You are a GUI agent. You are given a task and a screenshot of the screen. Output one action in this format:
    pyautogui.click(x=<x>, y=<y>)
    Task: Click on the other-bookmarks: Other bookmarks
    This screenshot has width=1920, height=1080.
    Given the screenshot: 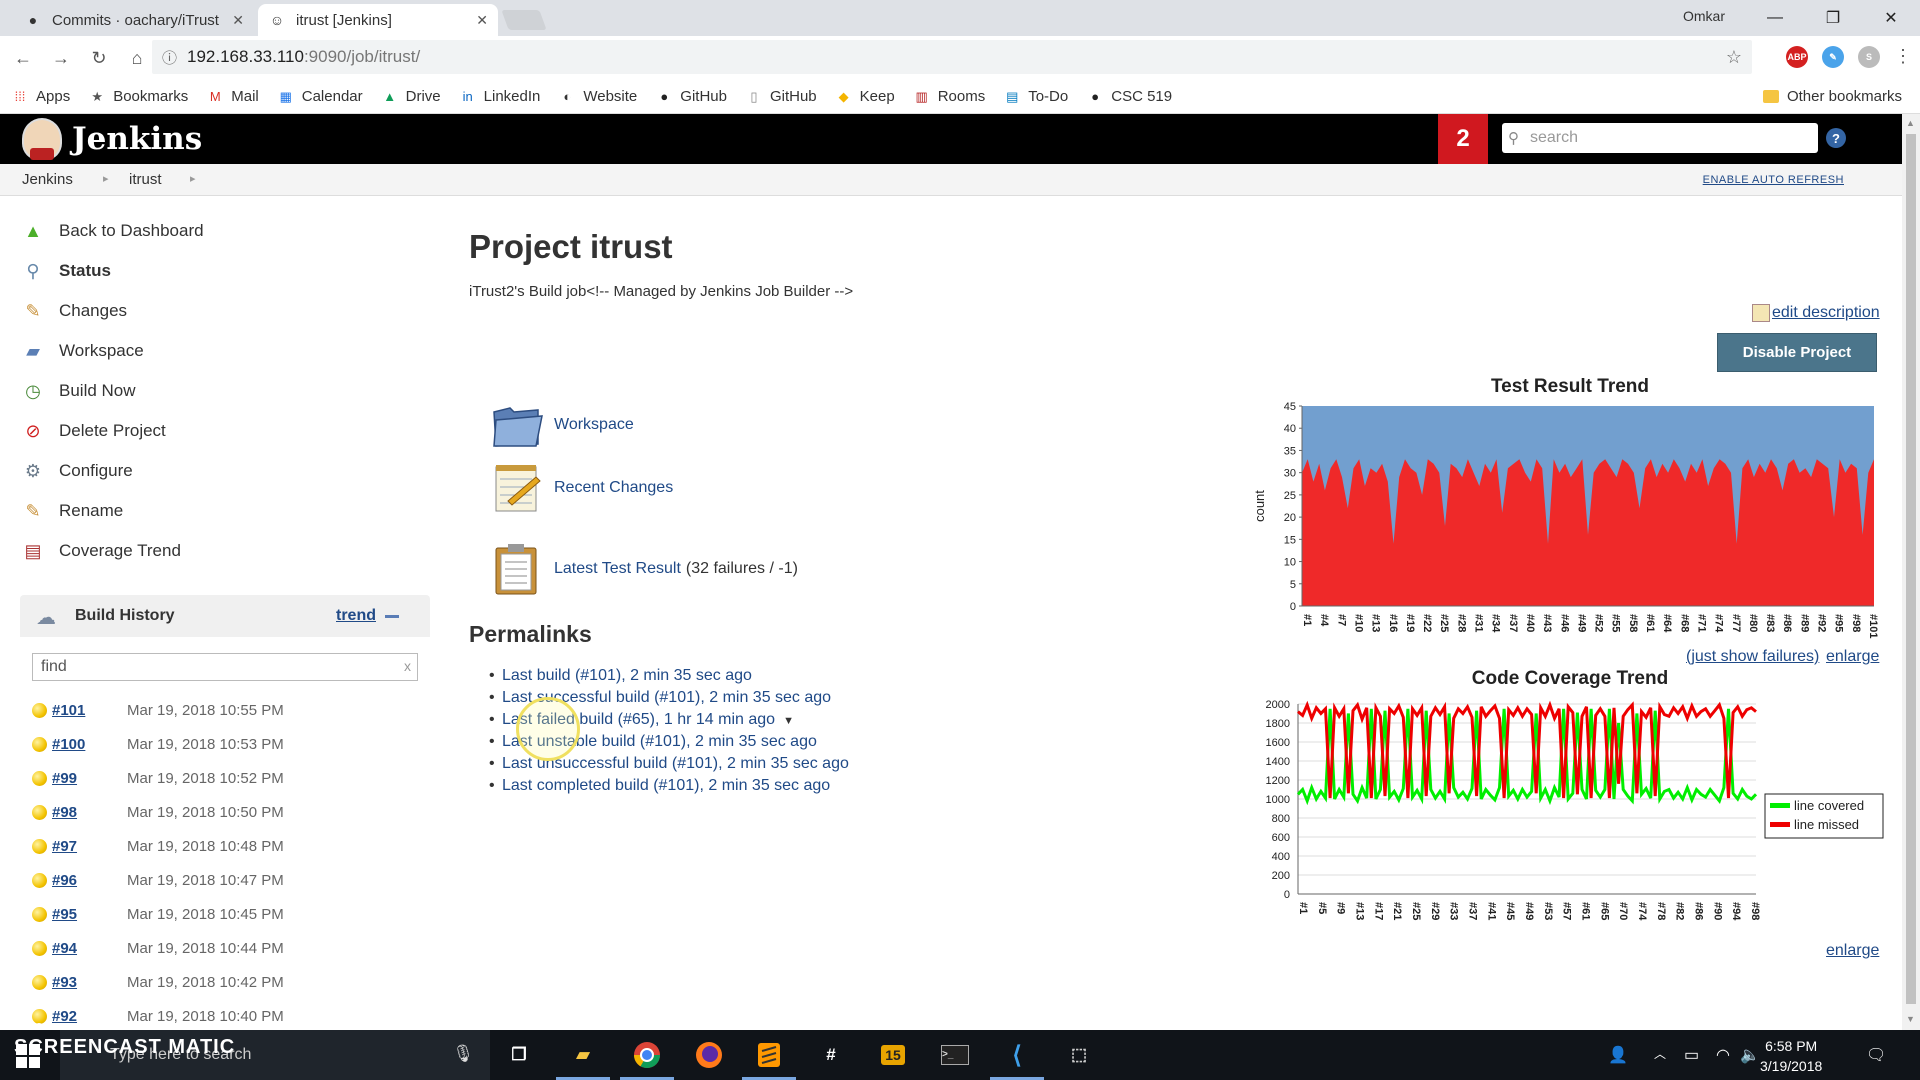 What is the action you would take?
    pyautogui.click(x=1832, y=96)
    